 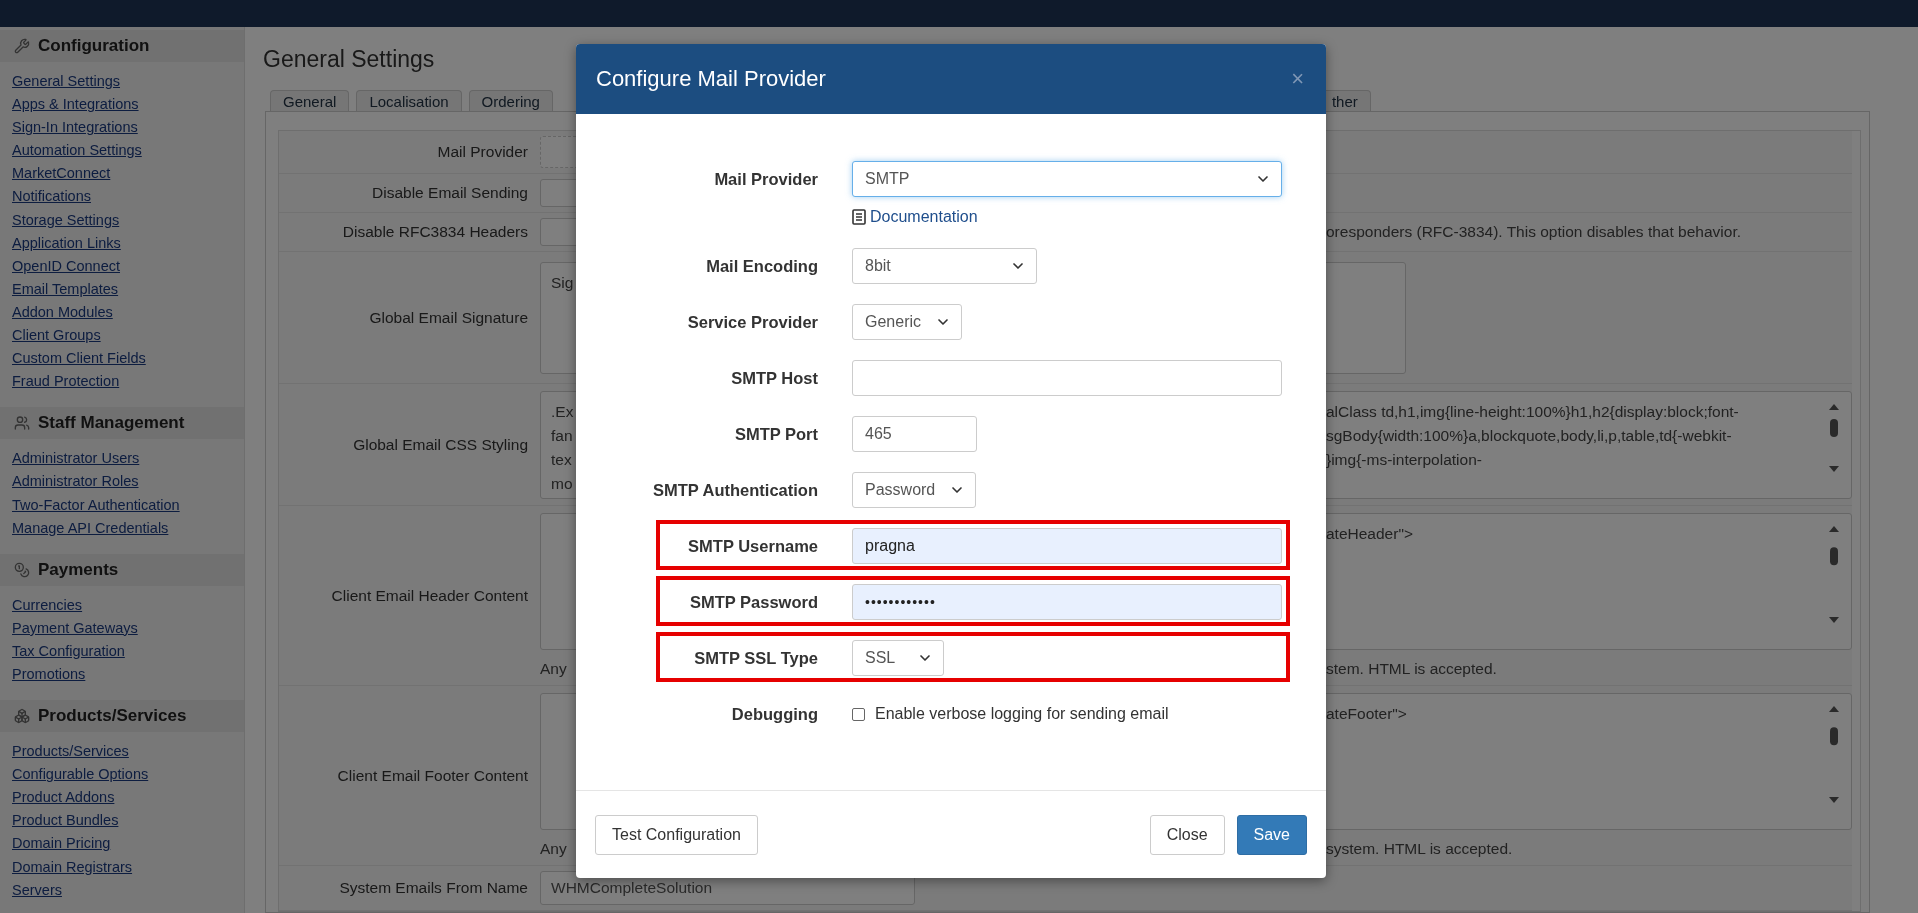 What do you see at coordinates (1067, 602) in the screenshot?
I see `password-field: ••••••••••••` at bounding box center [1067, 602].